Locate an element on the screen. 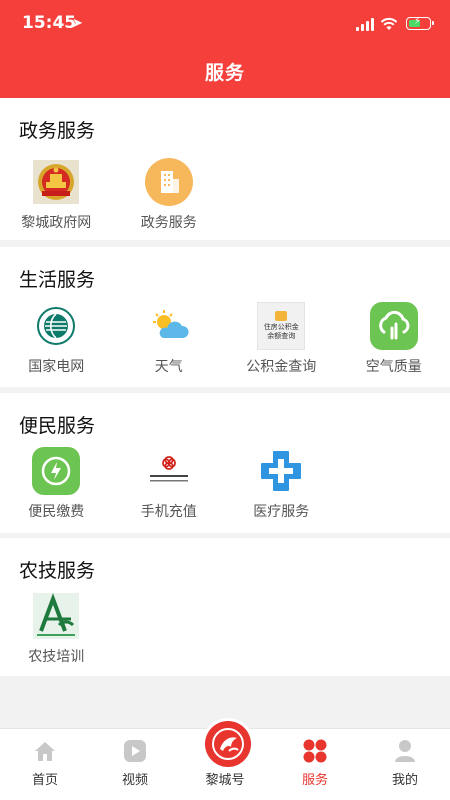 The image size is (450, 800). tab-label: 我的 is located at coordinates (404, 779).